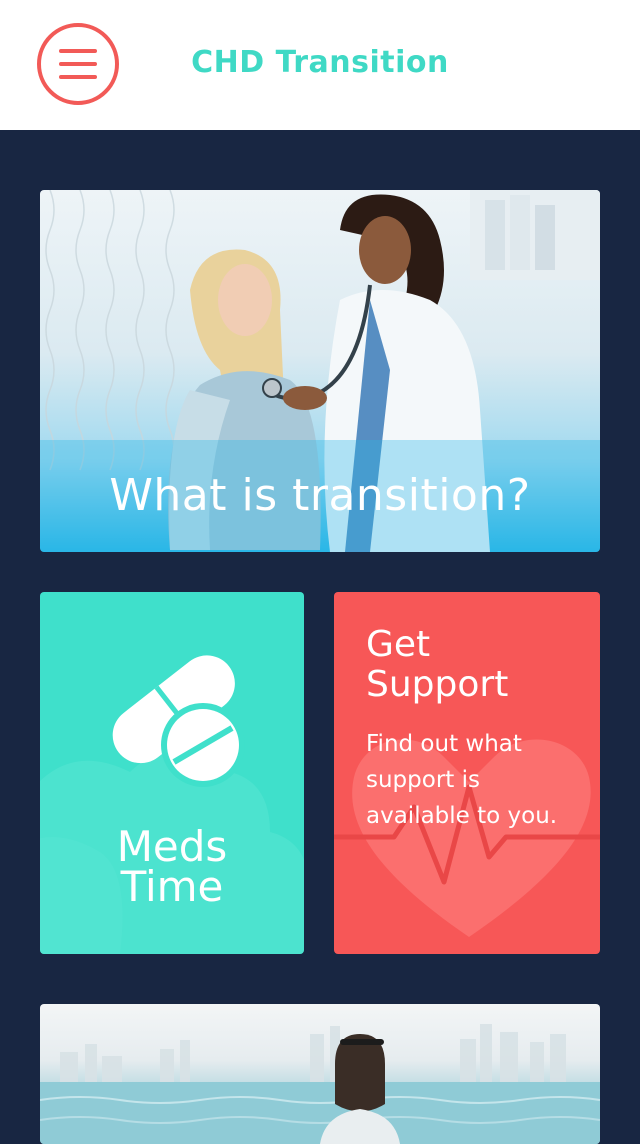  What do you see at coordinates (178, 721) in the screenshot?
I see `pills-icon` at bounding box center [178, 721].